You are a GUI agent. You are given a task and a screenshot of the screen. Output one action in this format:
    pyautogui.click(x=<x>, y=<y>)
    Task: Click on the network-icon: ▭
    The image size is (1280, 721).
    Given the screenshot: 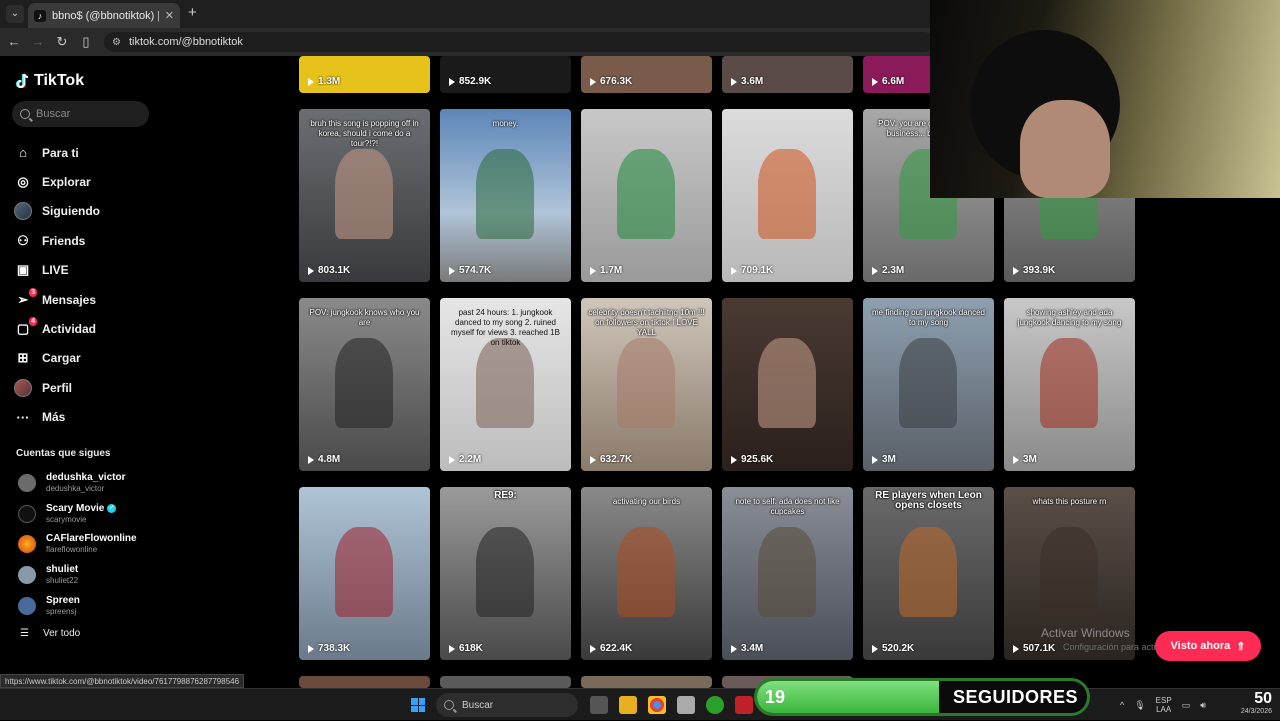 What is the action you would take?
    pyautogui.click(x=1186, y=705)
    